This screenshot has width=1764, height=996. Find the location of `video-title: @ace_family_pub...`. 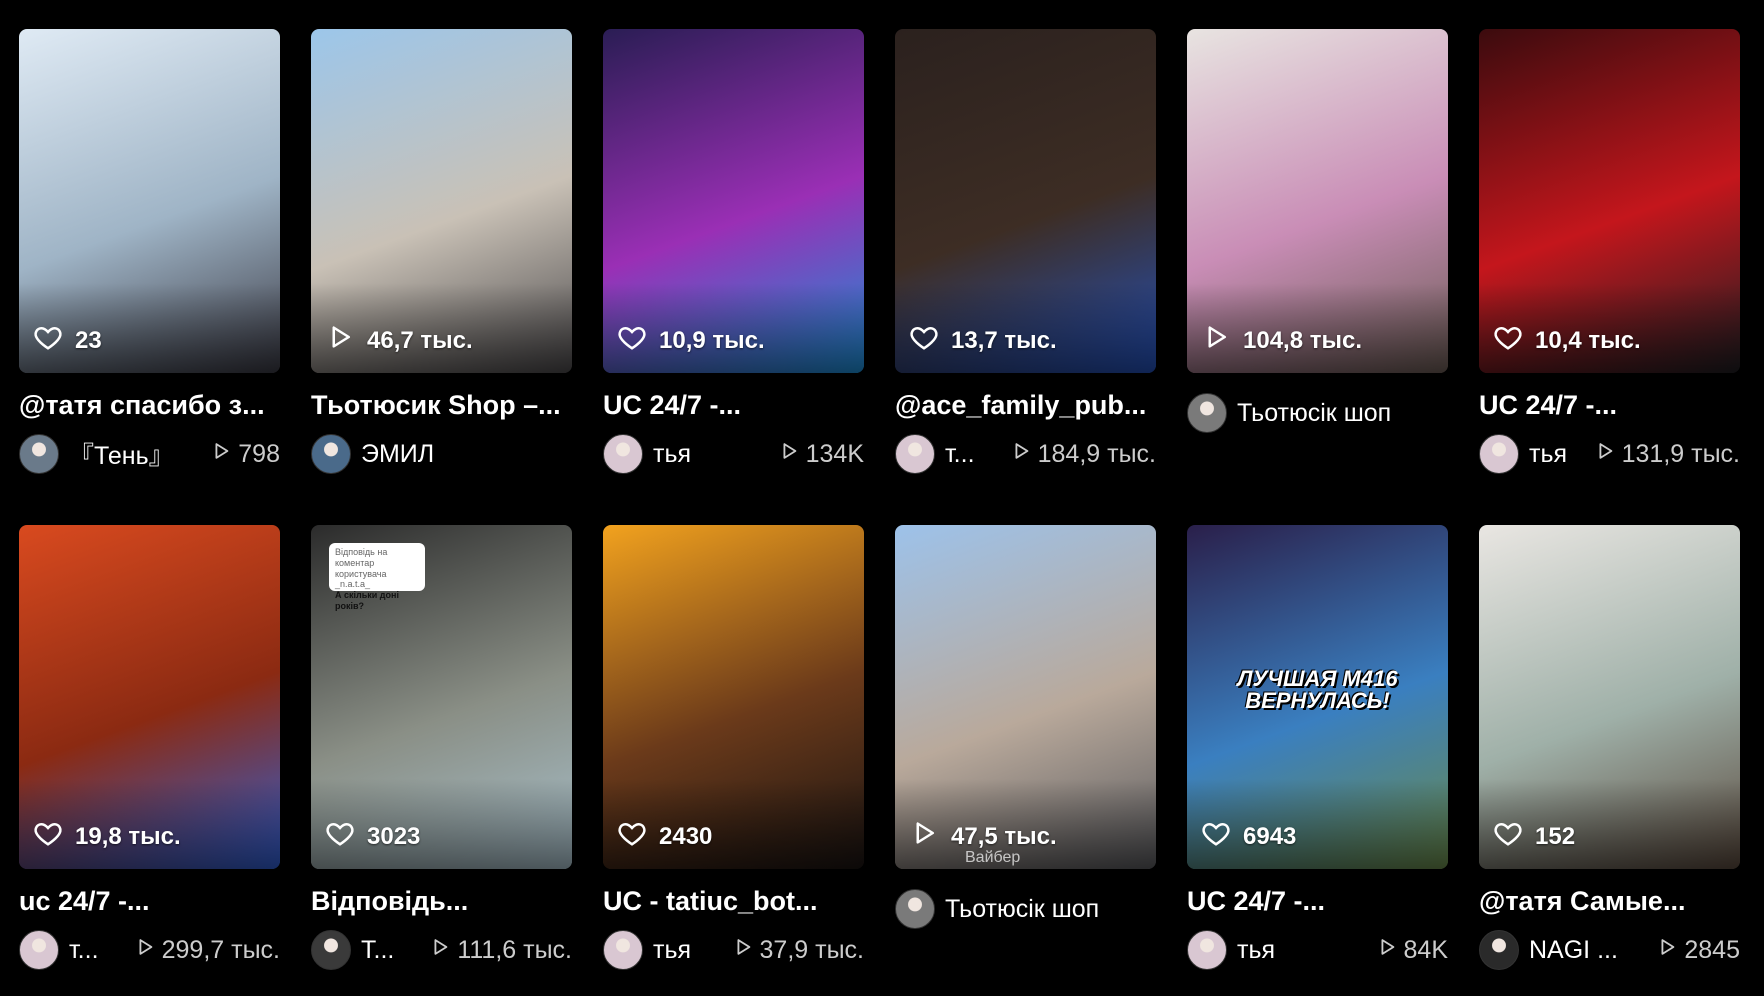

video-title: @ace_family_pub... is located at coordinates (1025, 405).